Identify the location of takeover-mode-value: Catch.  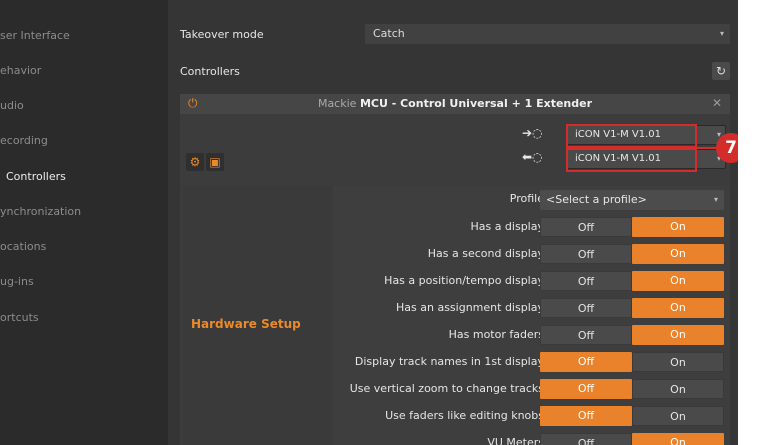
(389, 33).